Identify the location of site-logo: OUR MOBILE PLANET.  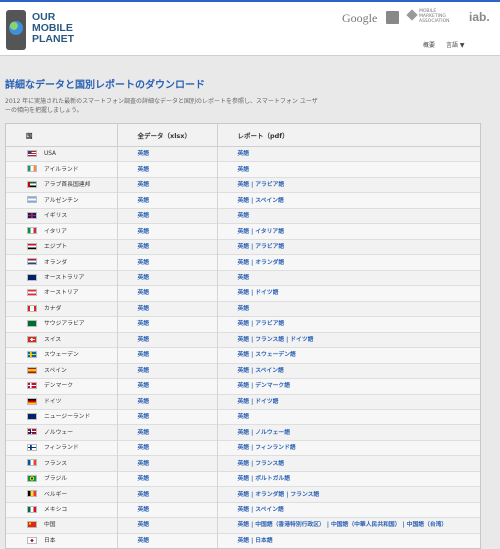
(51, 30).